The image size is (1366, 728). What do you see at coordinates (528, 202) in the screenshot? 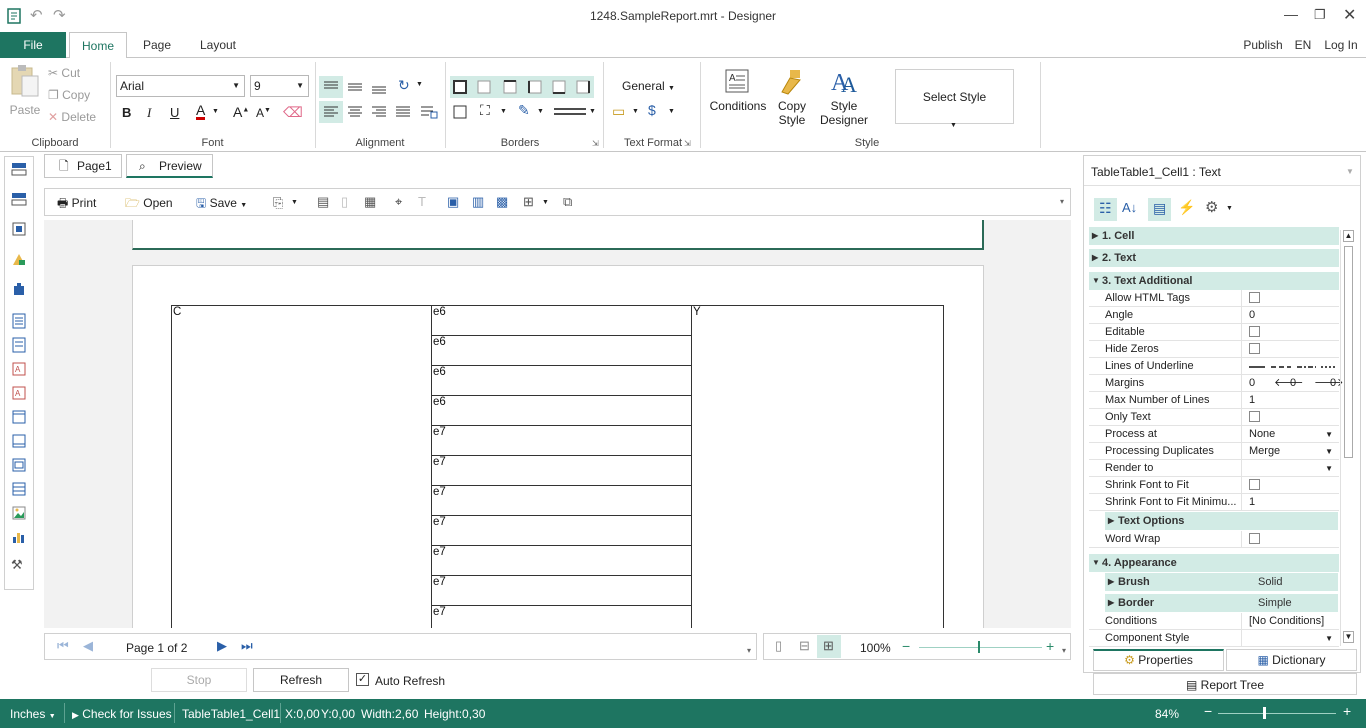
I see `multiple-pages-icon: ⊞` at bounding box center [528, 202].